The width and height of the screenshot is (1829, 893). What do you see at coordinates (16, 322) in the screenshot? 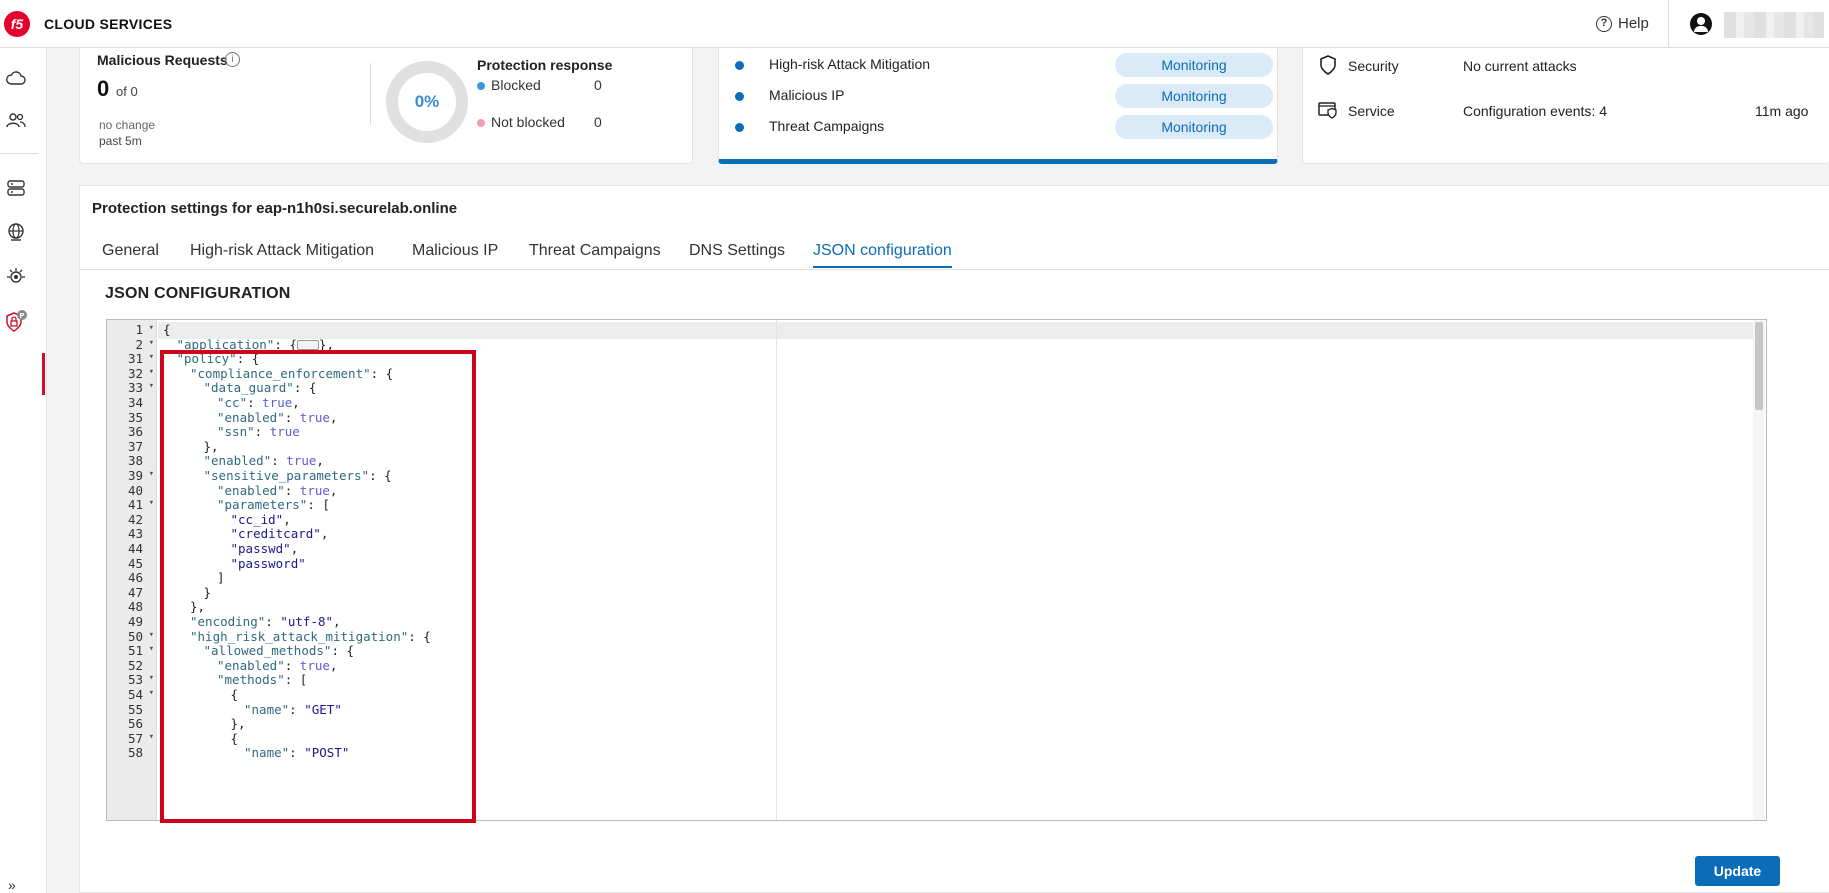
I see `shield-lock-icon: P` at bounding box center [16, 322].